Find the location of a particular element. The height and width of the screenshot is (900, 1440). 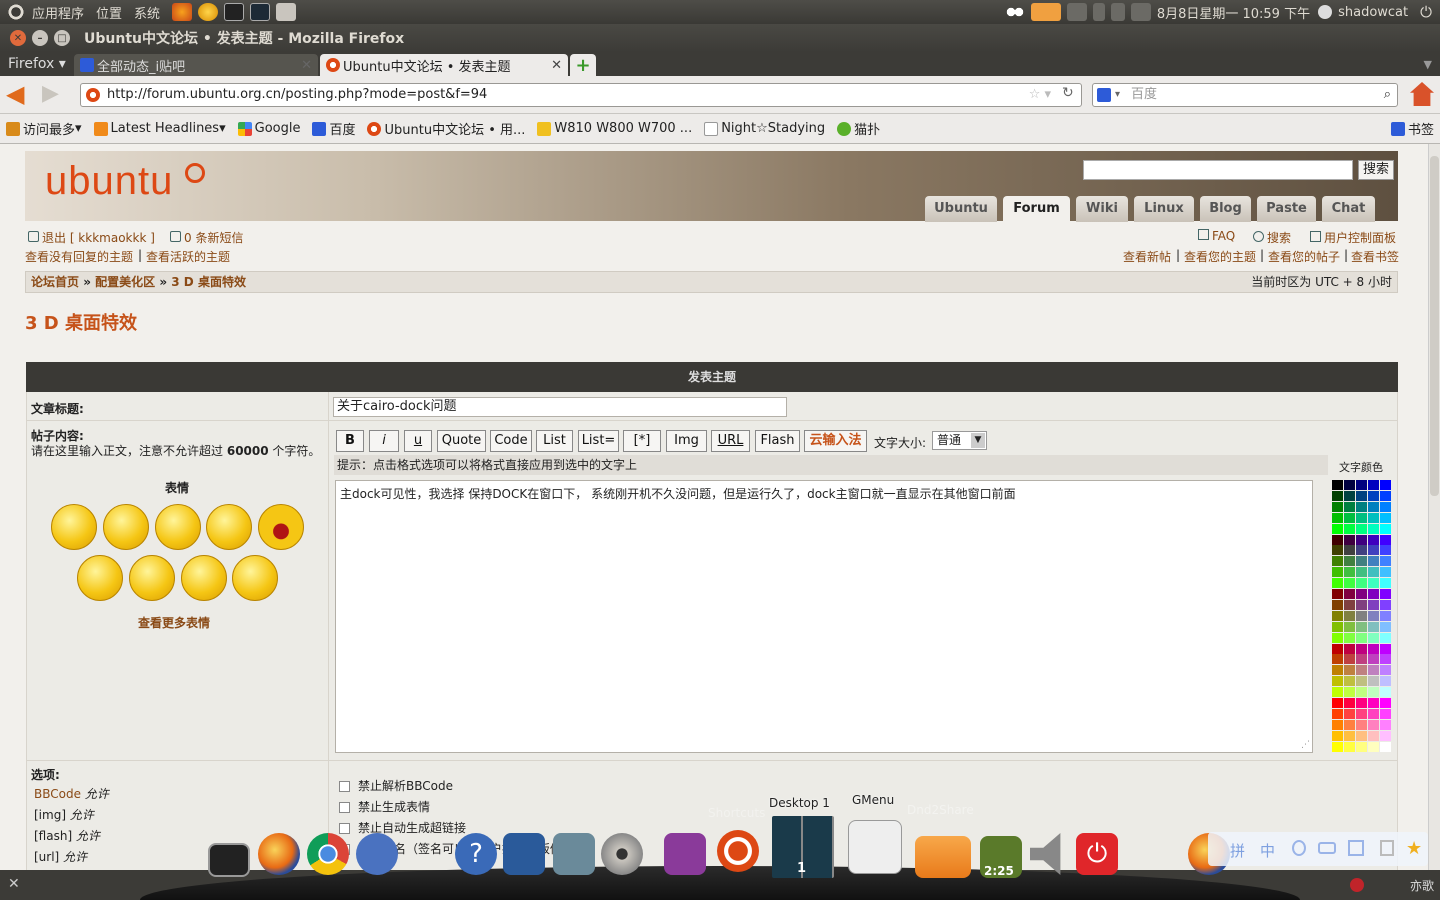

reload-icon: ↻ is located at coordinates (1072, 95).